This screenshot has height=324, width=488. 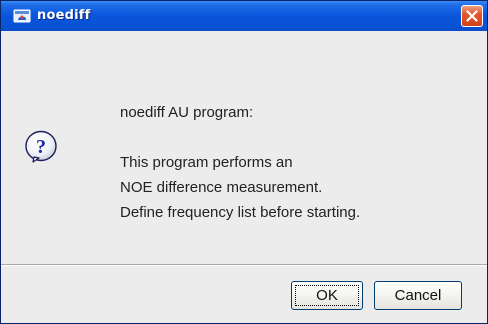 What do you see at coordinates (22, 16) in the screenshot?
I see `java-app-icon` at bounding box center [22, 16].